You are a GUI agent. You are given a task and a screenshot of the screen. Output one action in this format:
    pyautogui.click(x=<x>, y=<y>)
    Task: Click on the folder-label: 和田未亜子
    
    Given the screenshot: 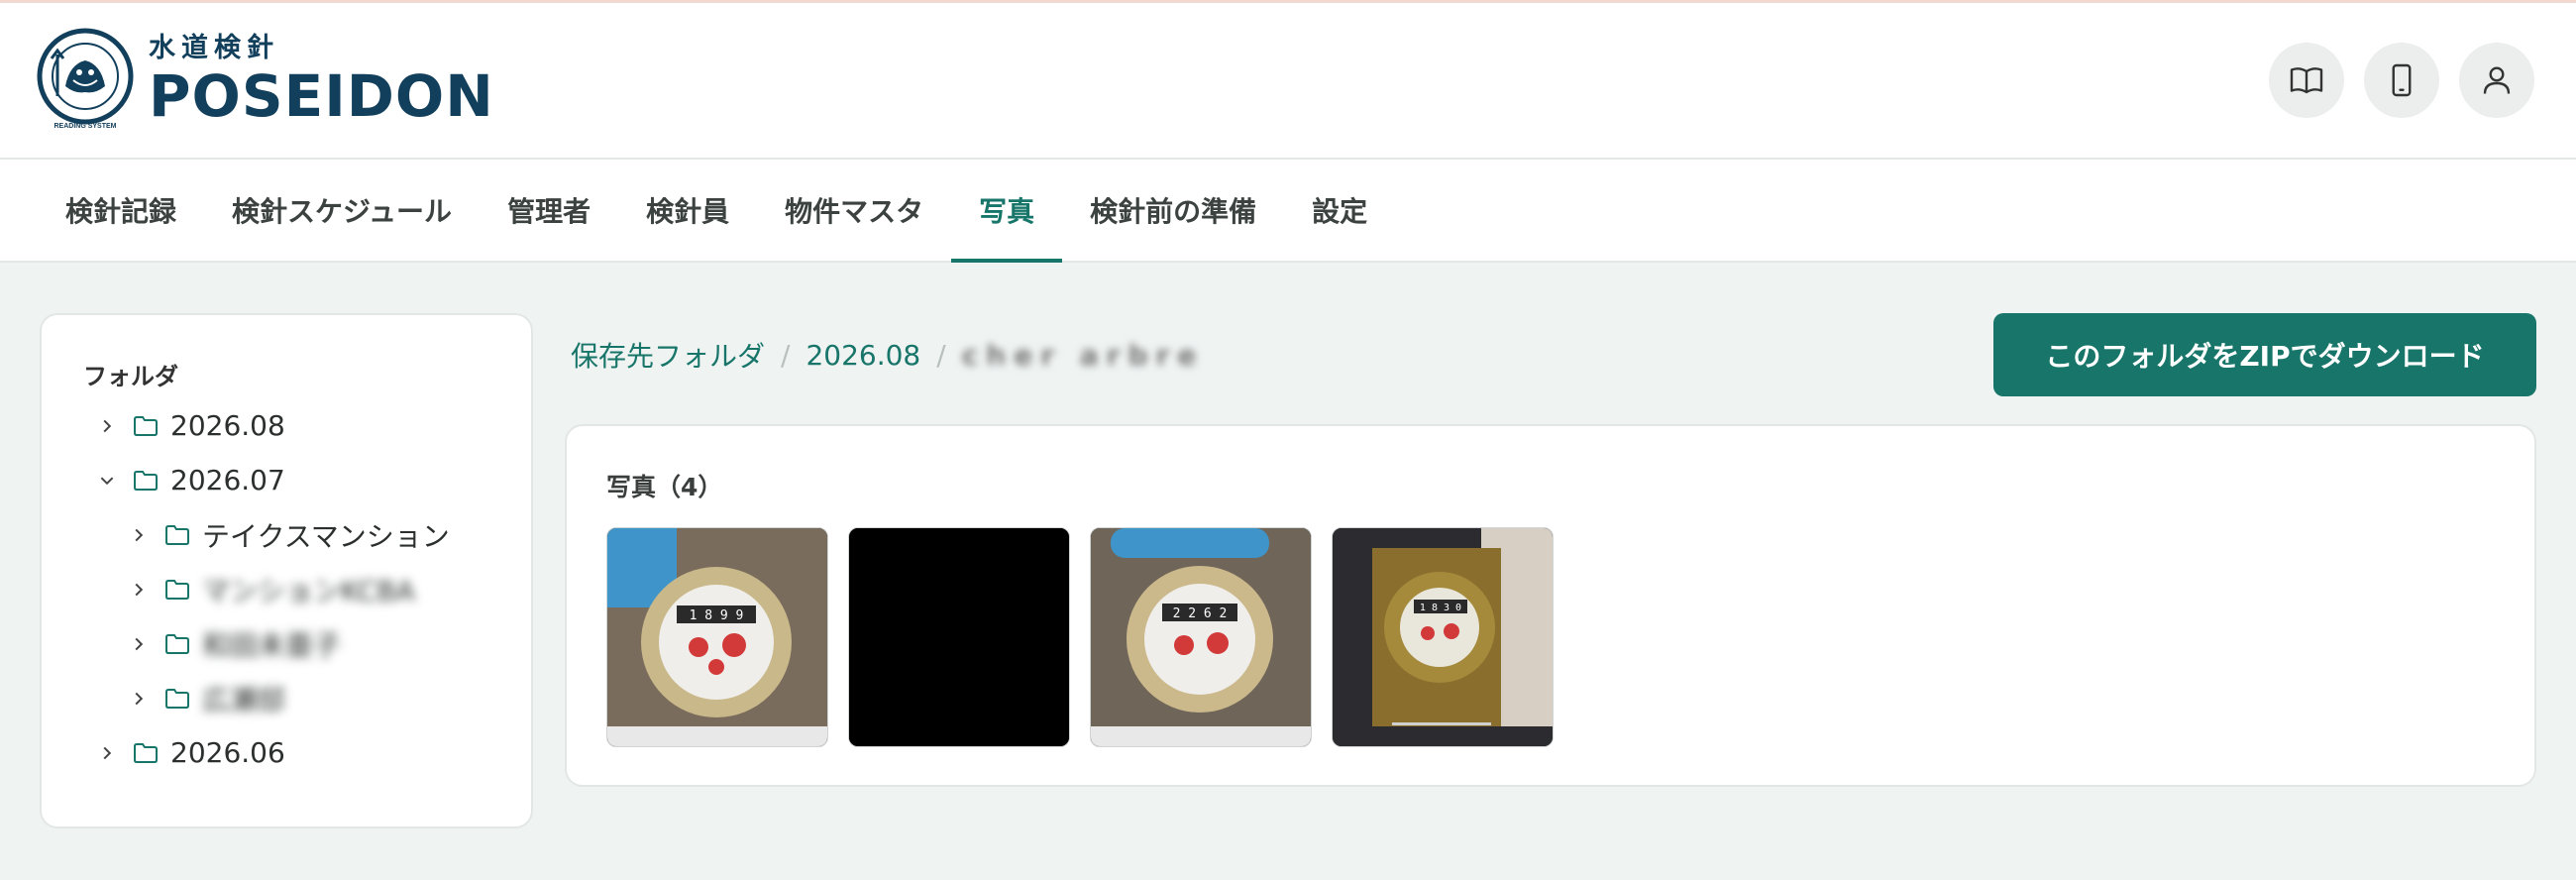 What is the action you would take?
    pyautogui.click(x=272, y=645)
    